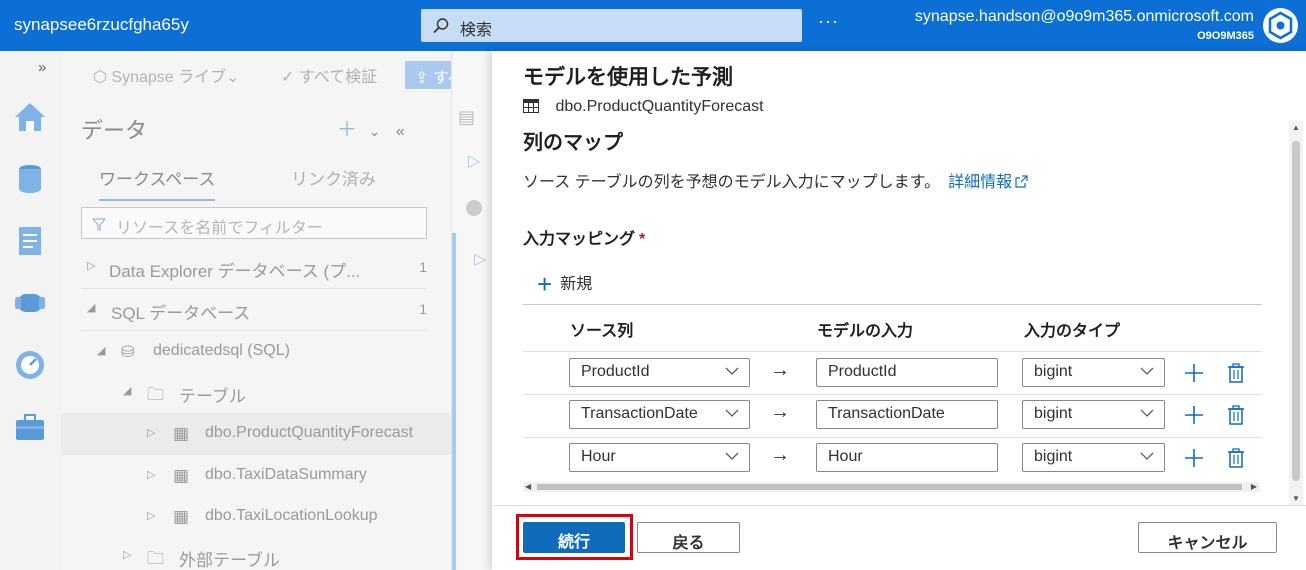 The width and height of the screenshot is (1306, 570). I want to click on synapse-live-button: ⬡ Synapse ライブ⌄, so click(166, 75).